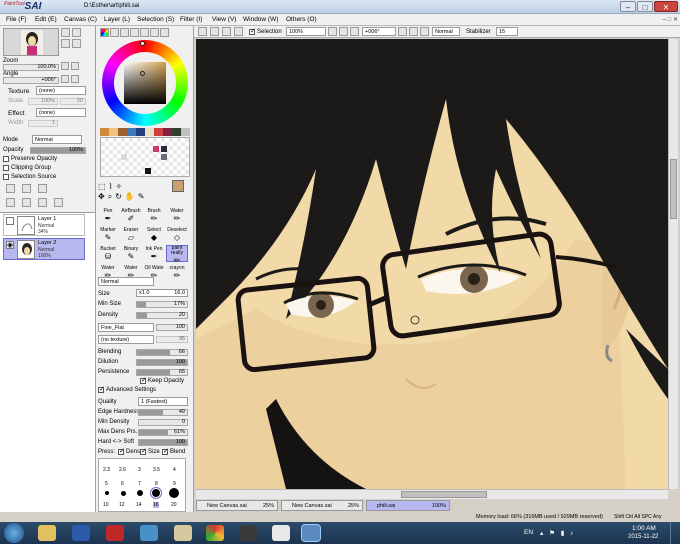  I want to click on rotate-cw-button, so click(413, 31).